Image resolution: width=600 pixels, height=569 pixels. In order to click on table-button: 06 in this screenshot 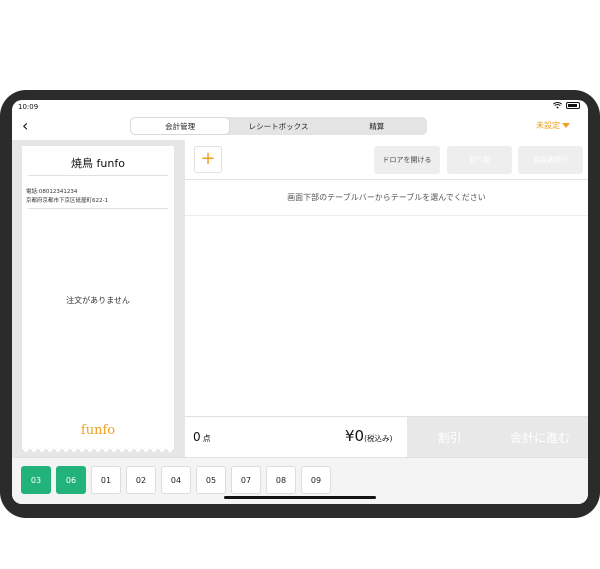, I will do `click(71, 480)`.